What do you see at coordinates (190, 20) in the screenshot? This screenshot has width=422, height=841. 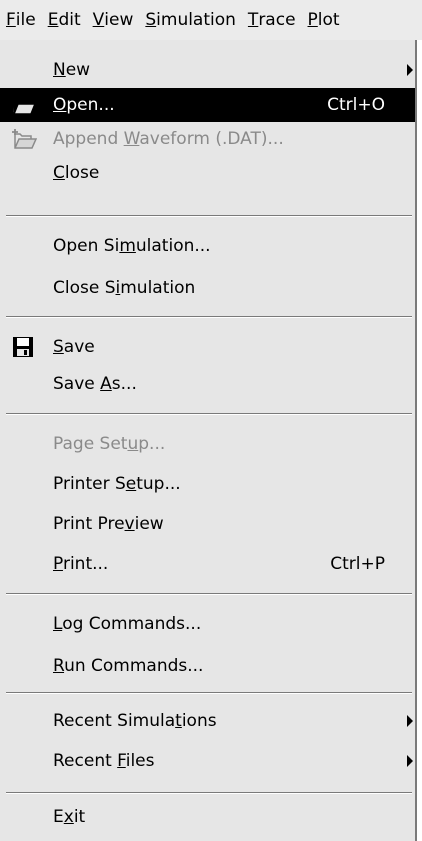 I see `menubar-simulation: Simulation` at bounding box center [190, 20].